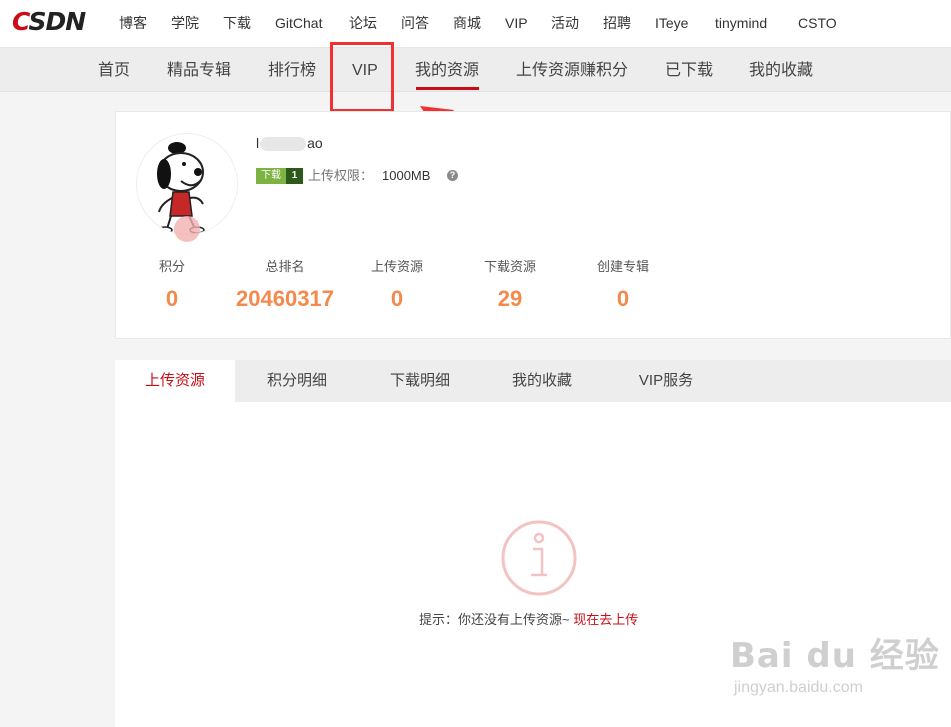 This screenshot has height=727, width=951. I want to click on topnav-tinymind: tinymind, so click(741, 23).